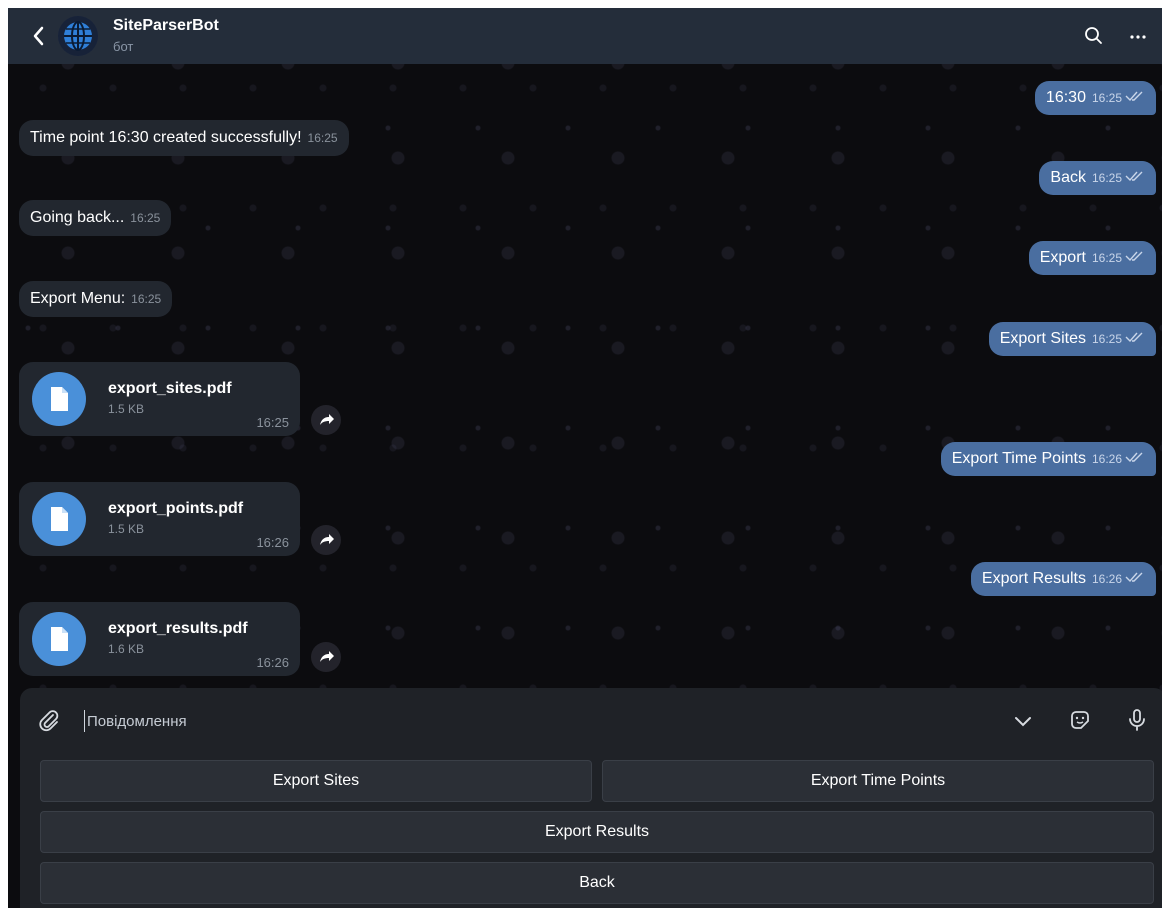  I want to click on message-text: 16:30, so click(1065, 98).